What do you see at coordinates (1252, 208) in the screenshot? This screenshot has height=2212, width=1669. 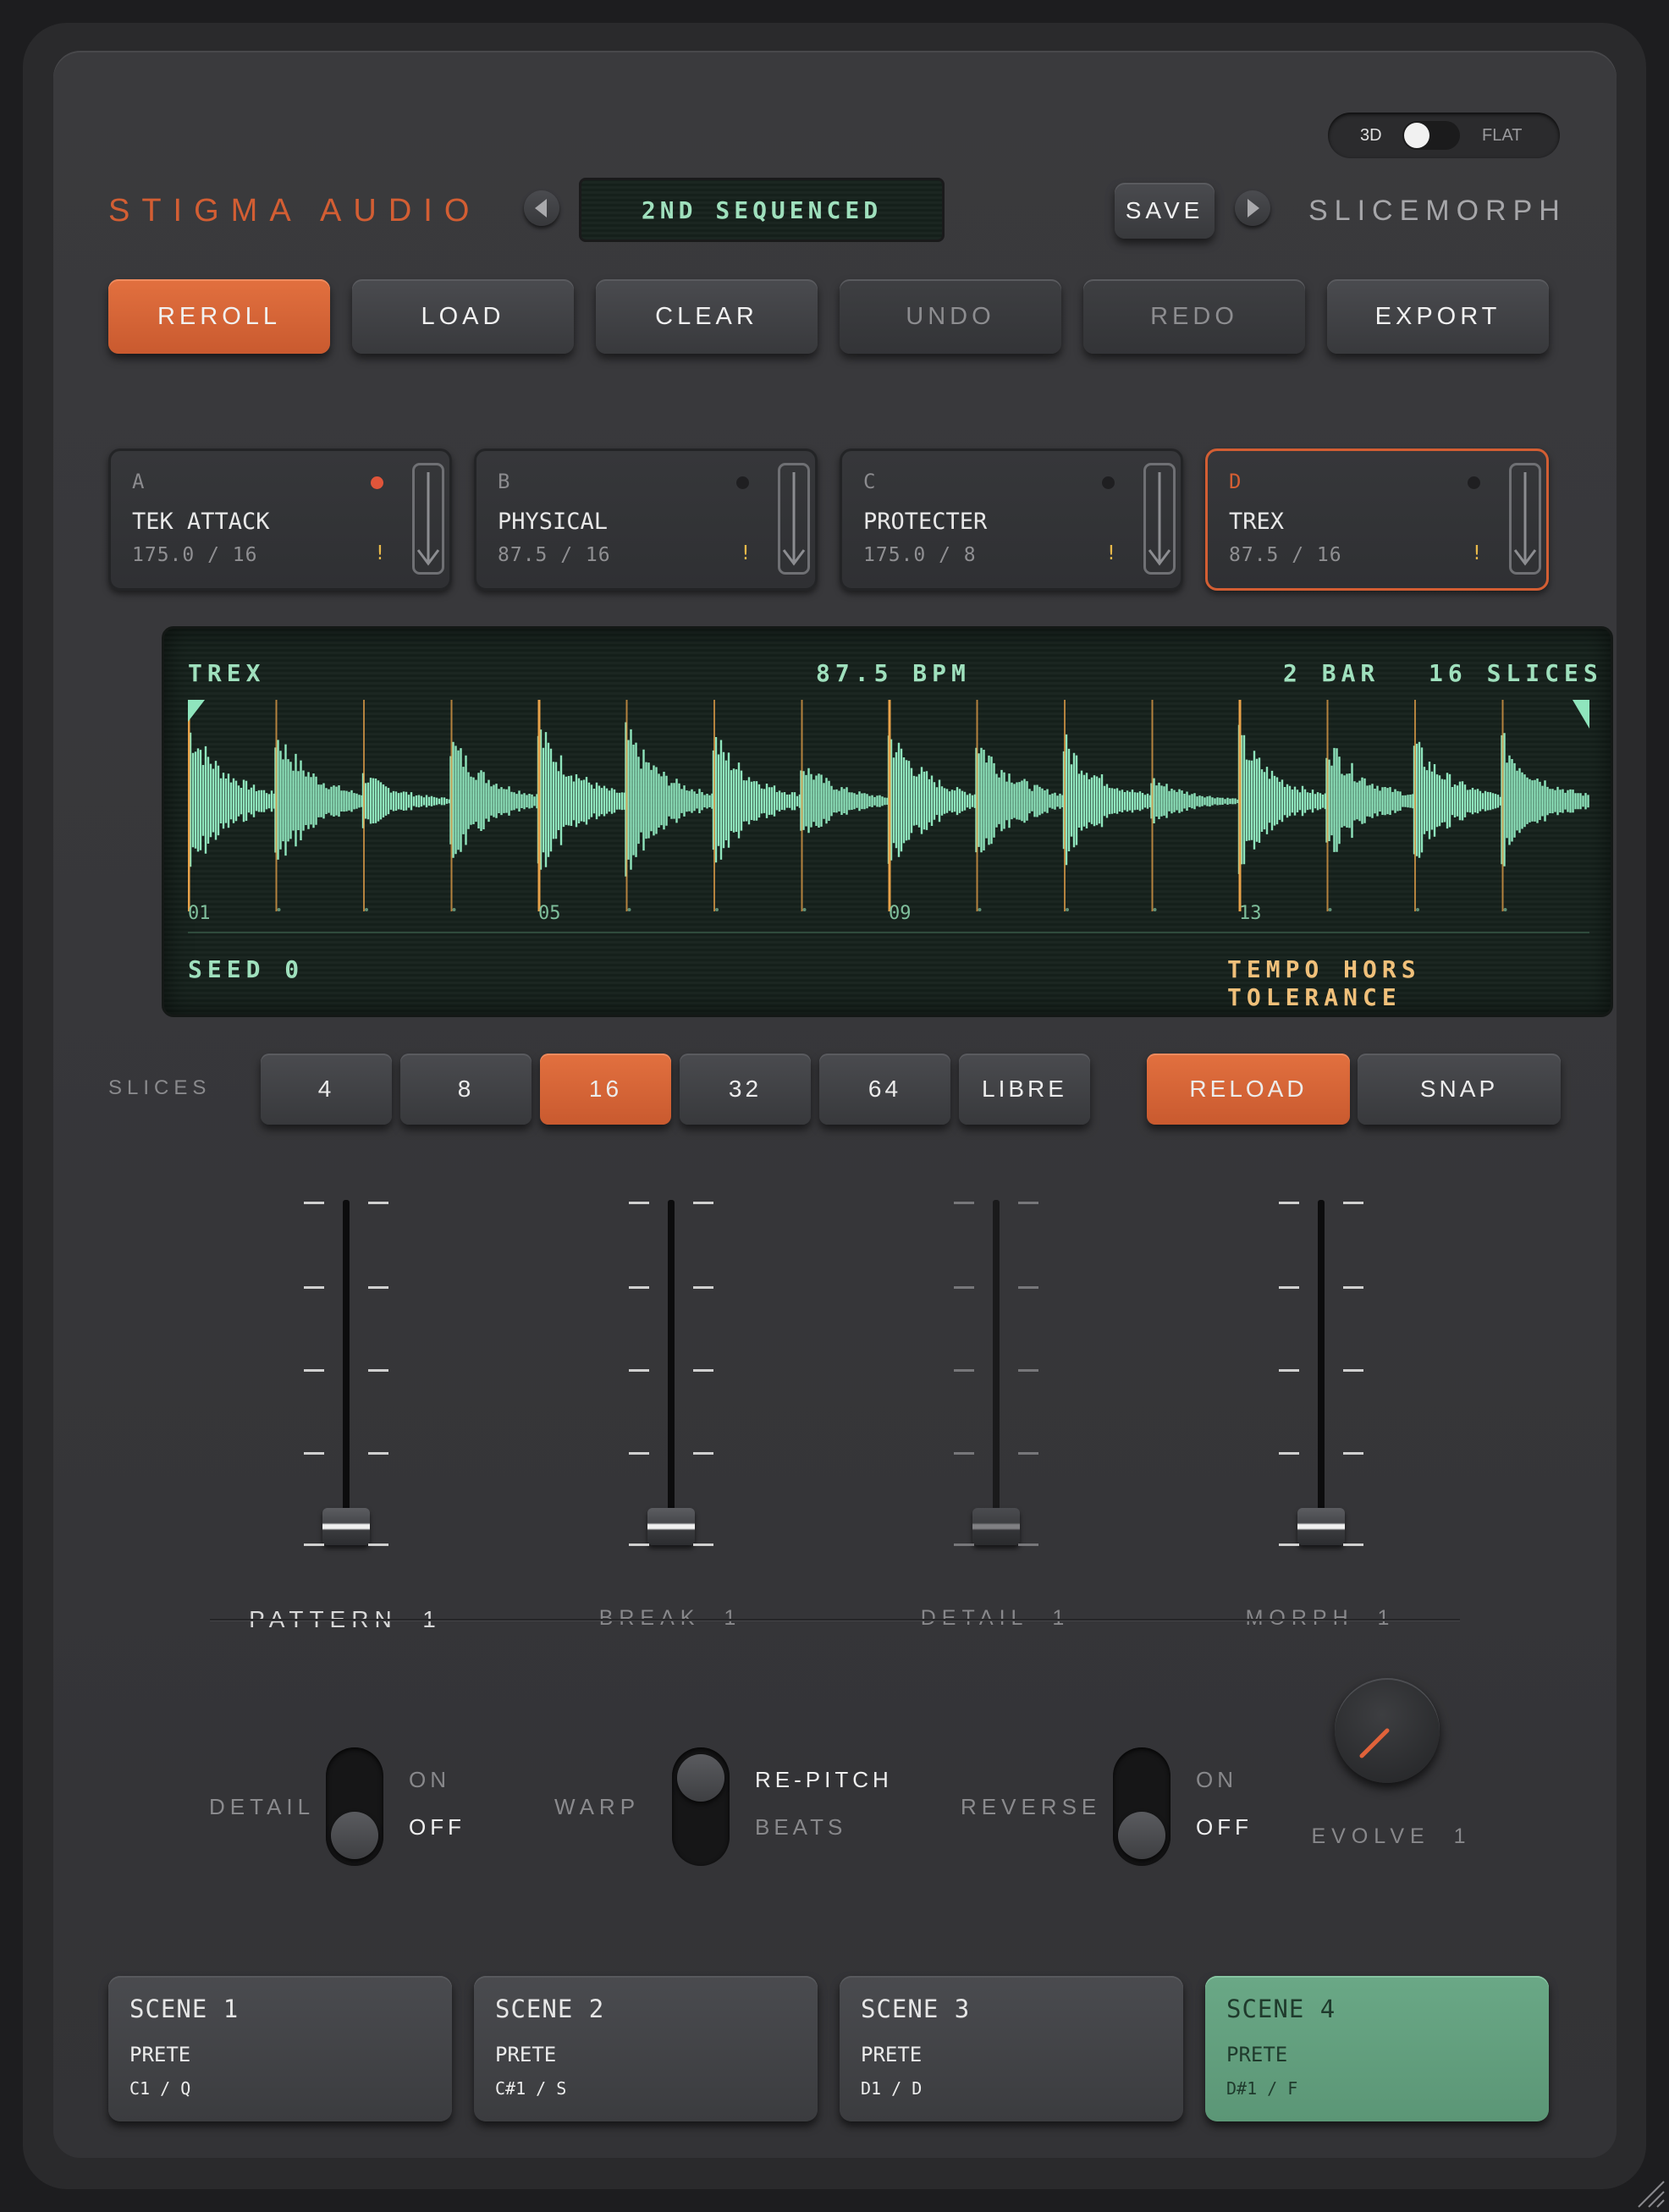 I see `next-preset-button` at bounding box center [1252, 208].